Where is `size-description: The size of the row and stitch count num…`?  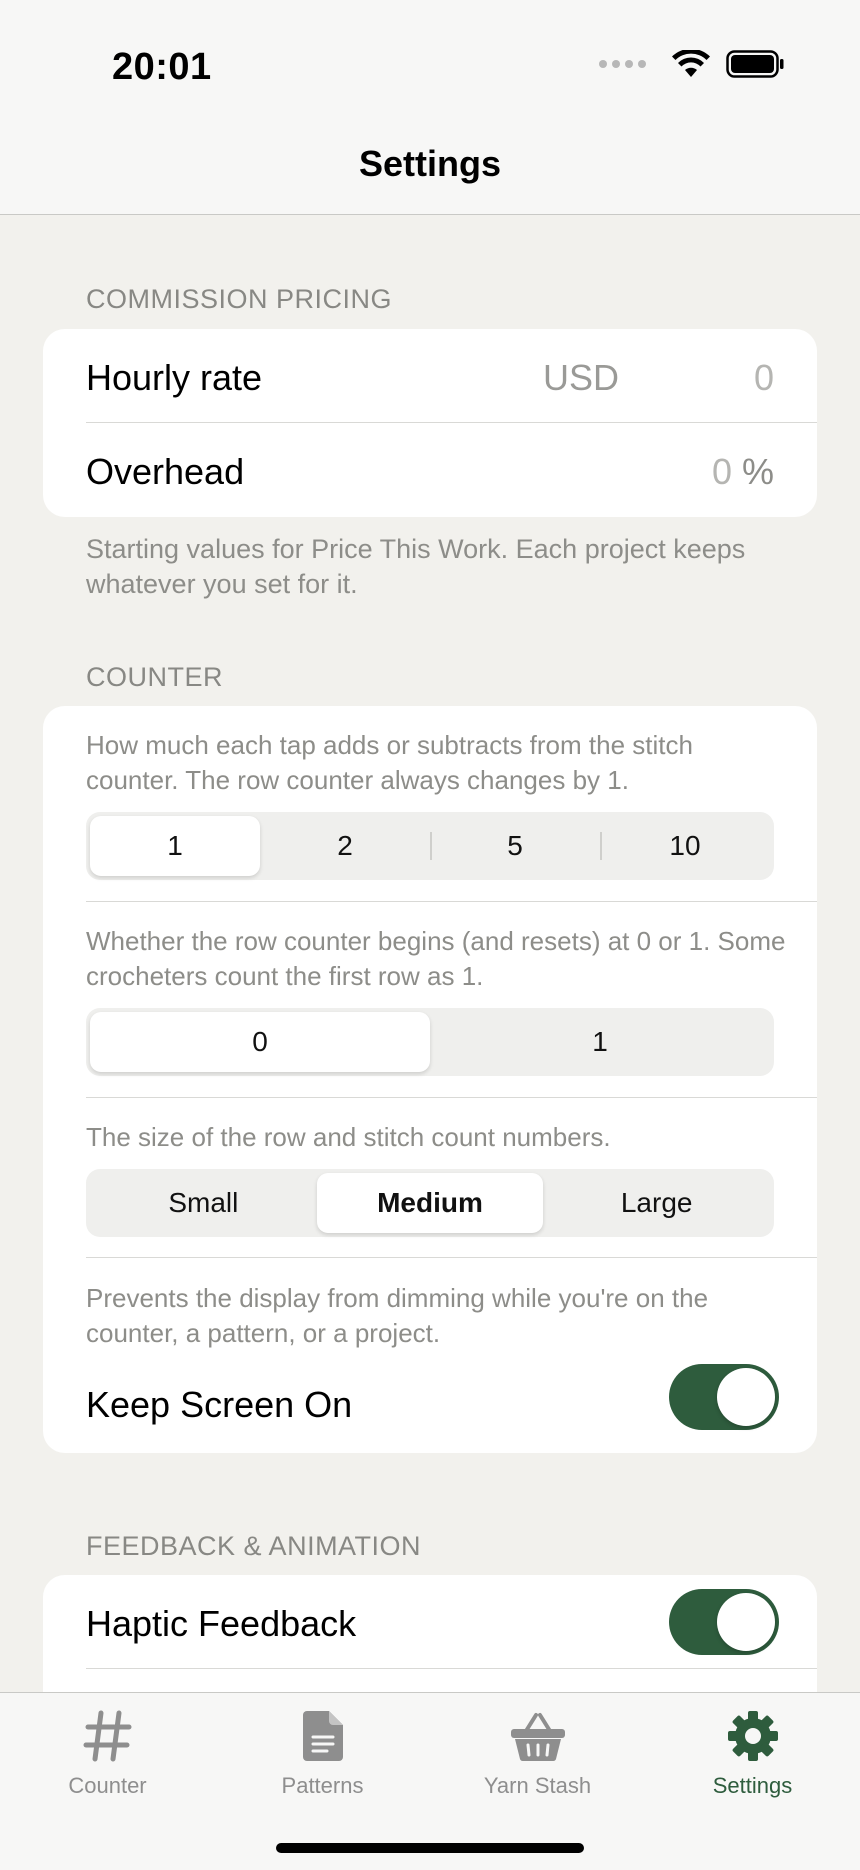
size-description: The size of the row and stitch count num… is located at coordinates (348, 1137).